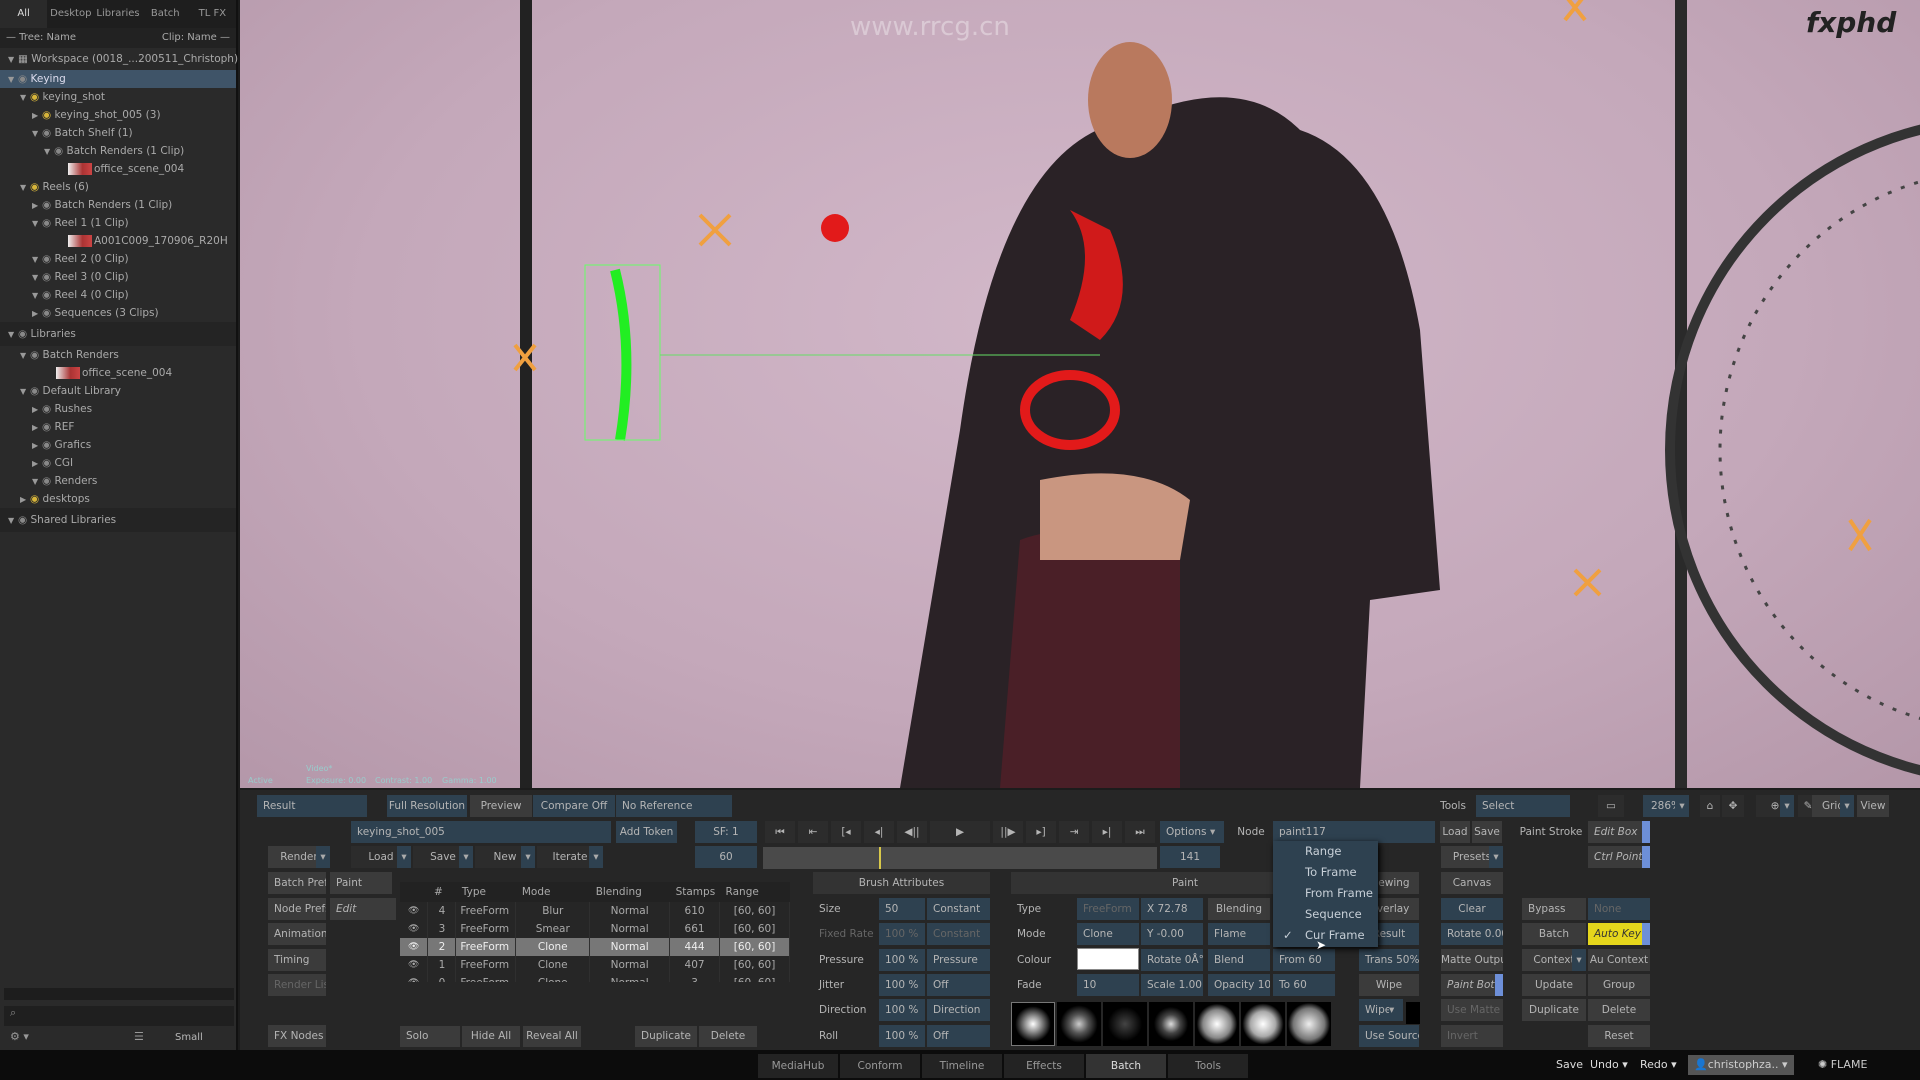 The image size is (1920, 1080). Describe the element at coordinates (118, 79) in the screenshot. I see `tree-item: ▼ ◉ Keying` at that location.